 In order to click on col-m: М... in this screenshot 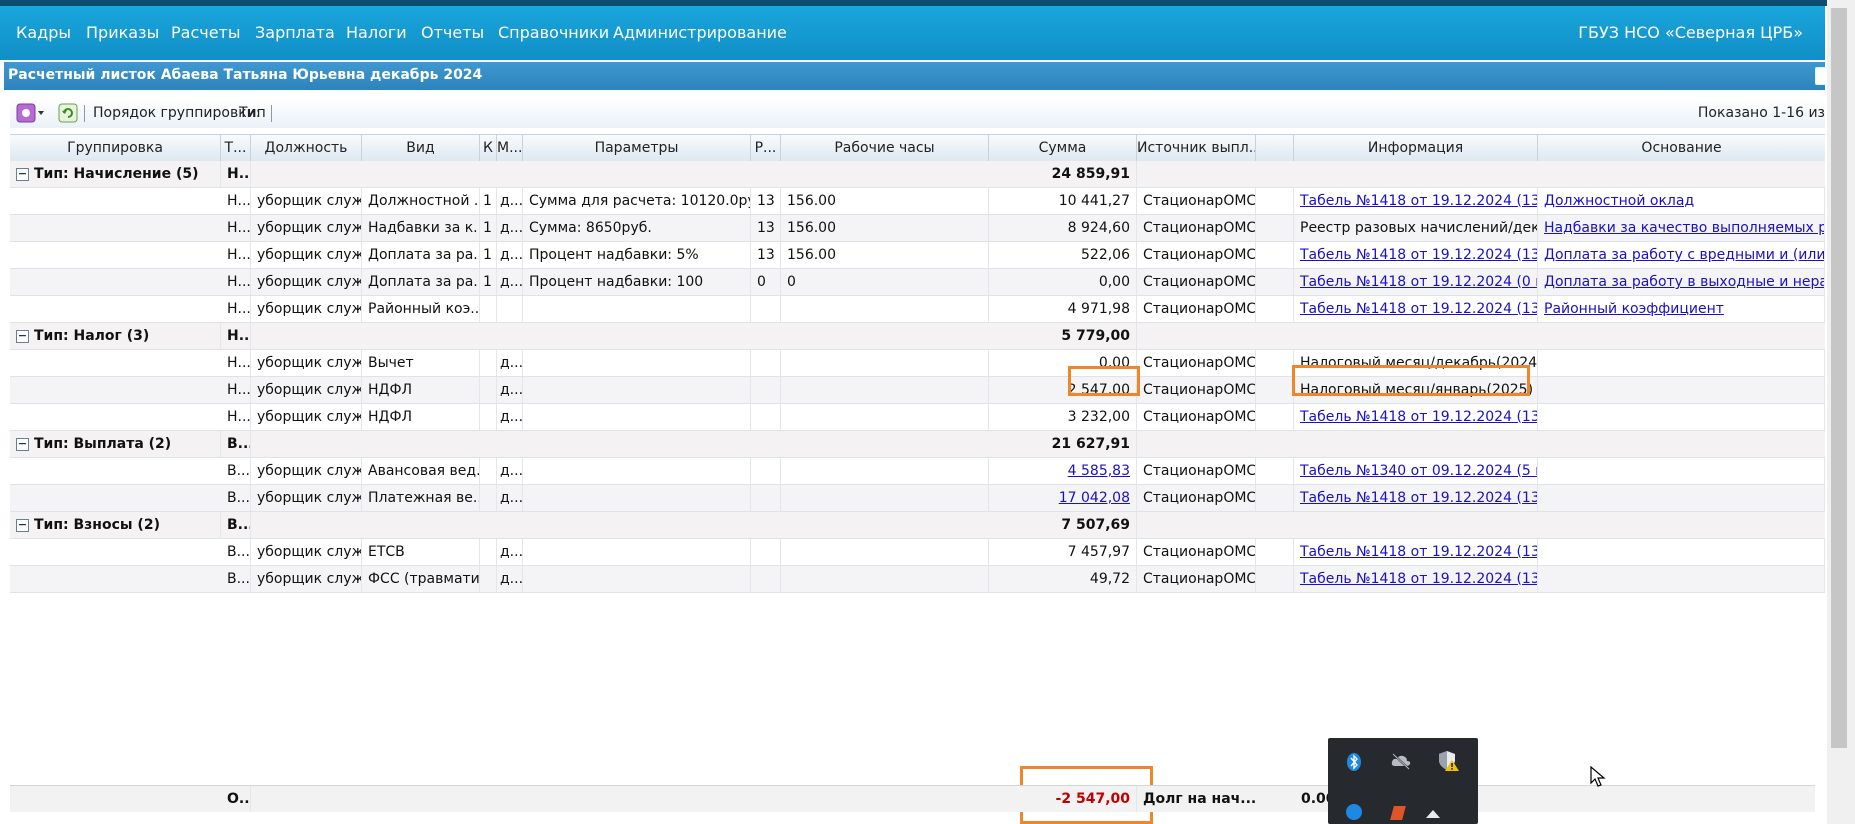, I will do `click(510, 148)`.